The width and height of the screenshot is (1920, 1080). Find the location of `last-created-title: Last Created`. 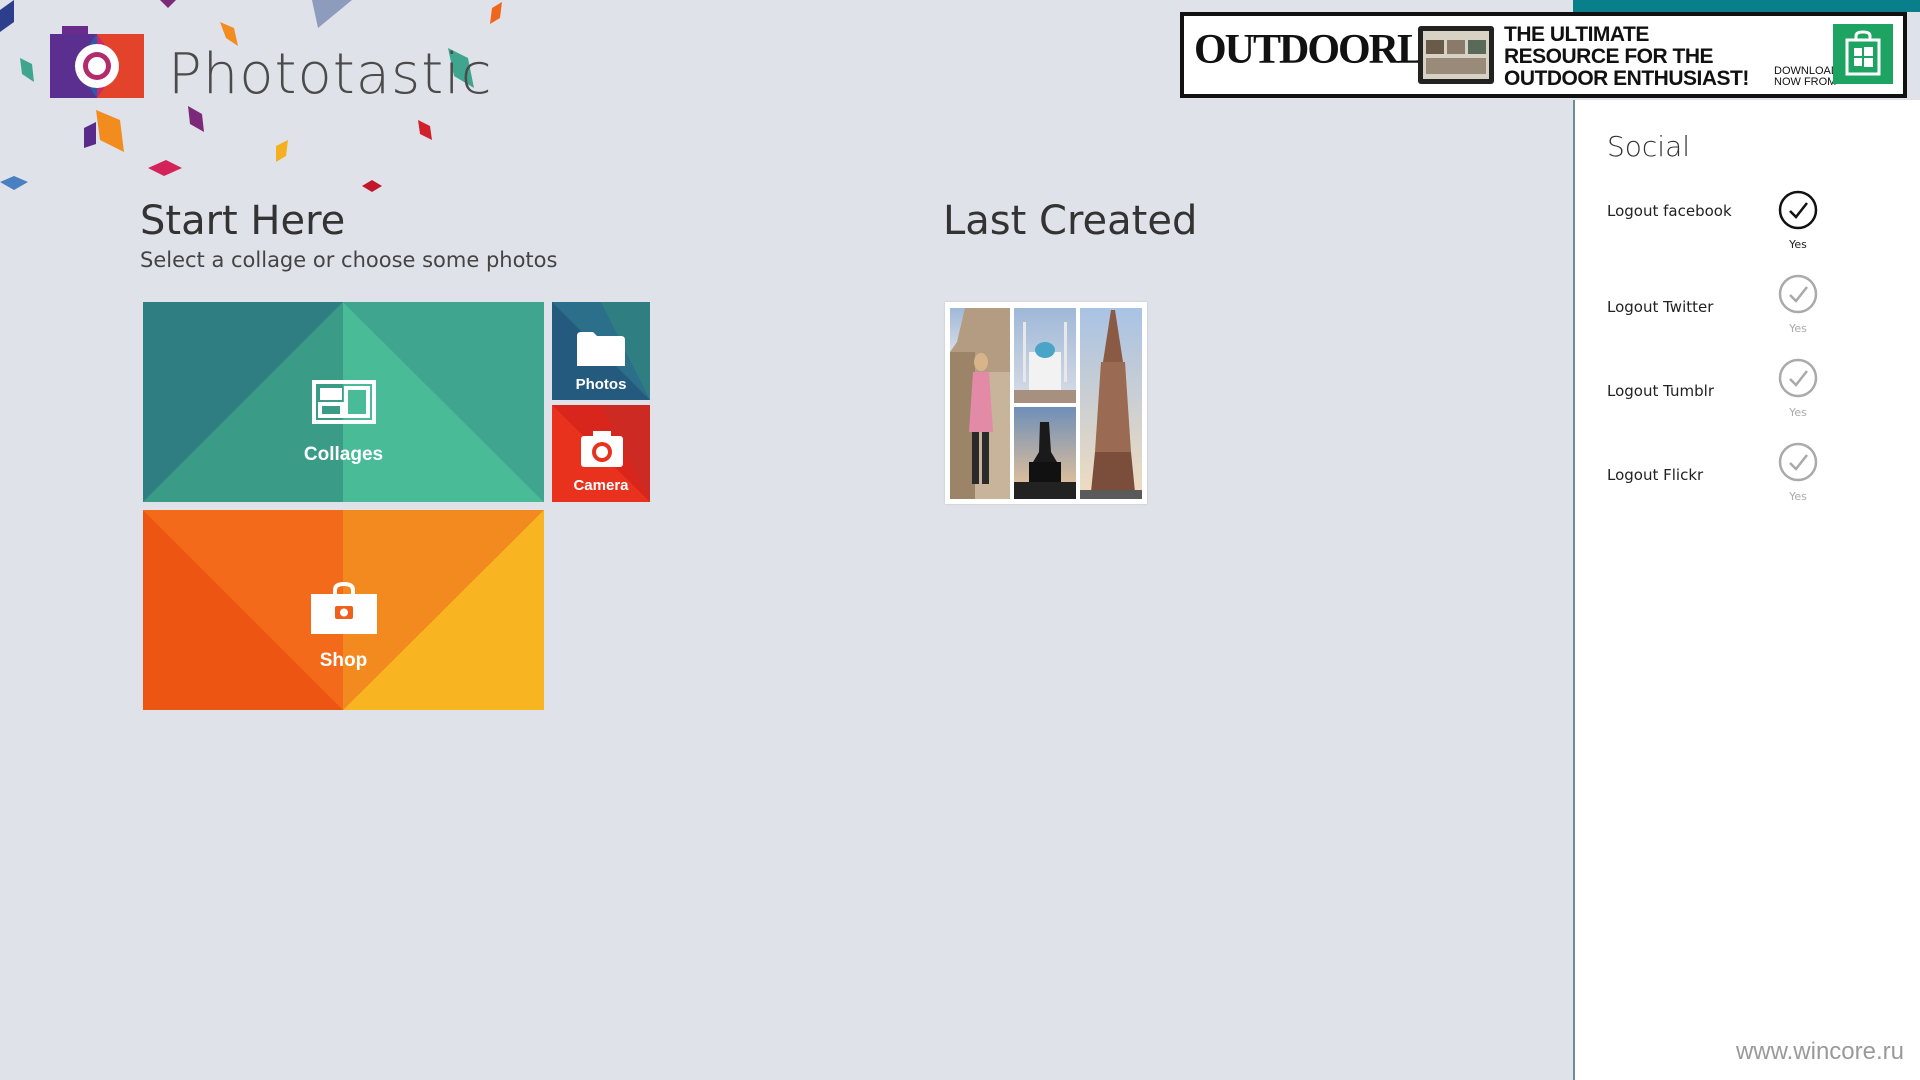

last-created-title: Last Created is located at coordinates (1070, 221).